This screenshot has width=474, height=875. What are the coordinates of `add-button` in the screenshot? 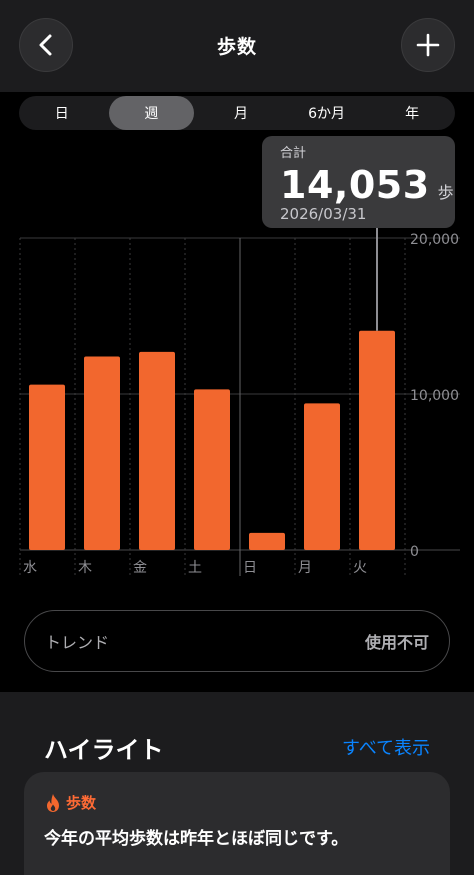 It's located at (428, 45).